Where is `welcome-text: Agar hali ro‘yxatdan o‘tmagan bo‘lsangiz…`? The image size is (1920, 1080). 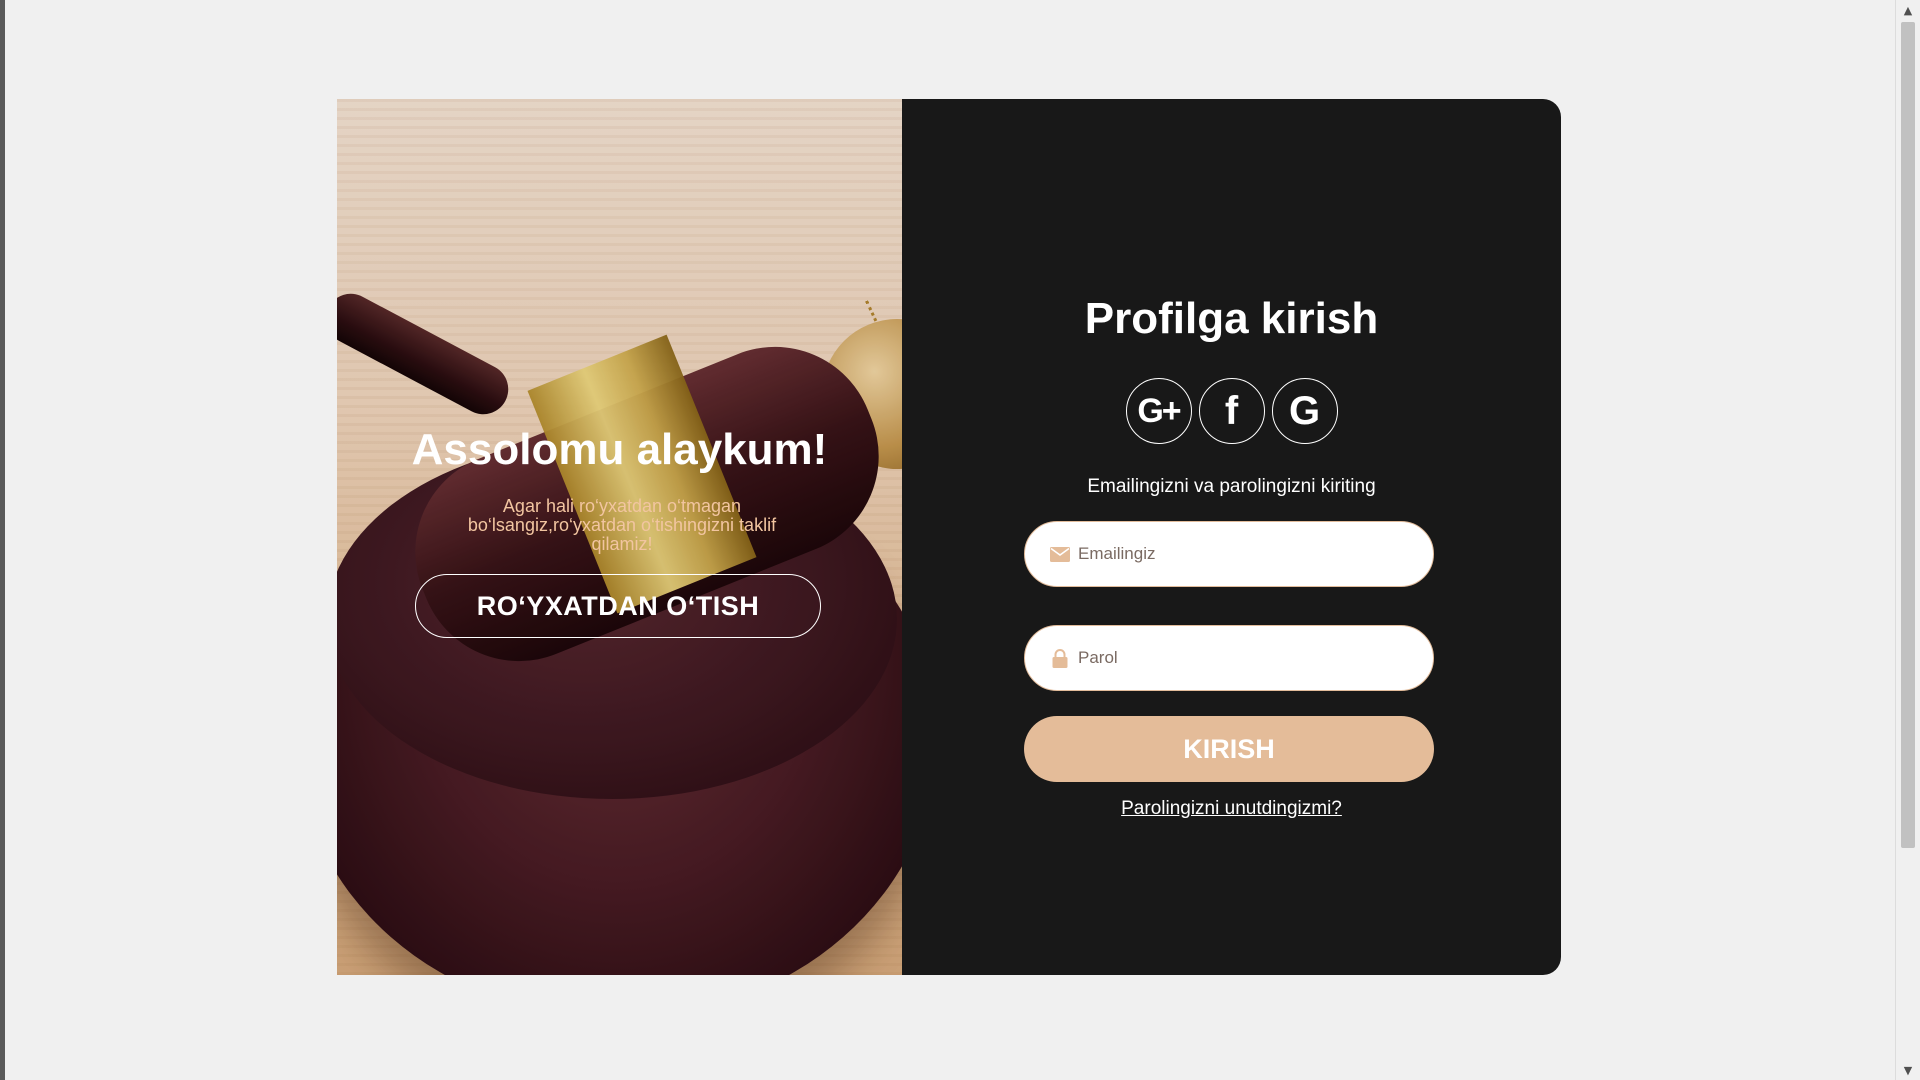
welcome-text: Agar hali ro‘yxatdan o‘tmagan bo‘lsangiz… is located at coordinates (622, 525).